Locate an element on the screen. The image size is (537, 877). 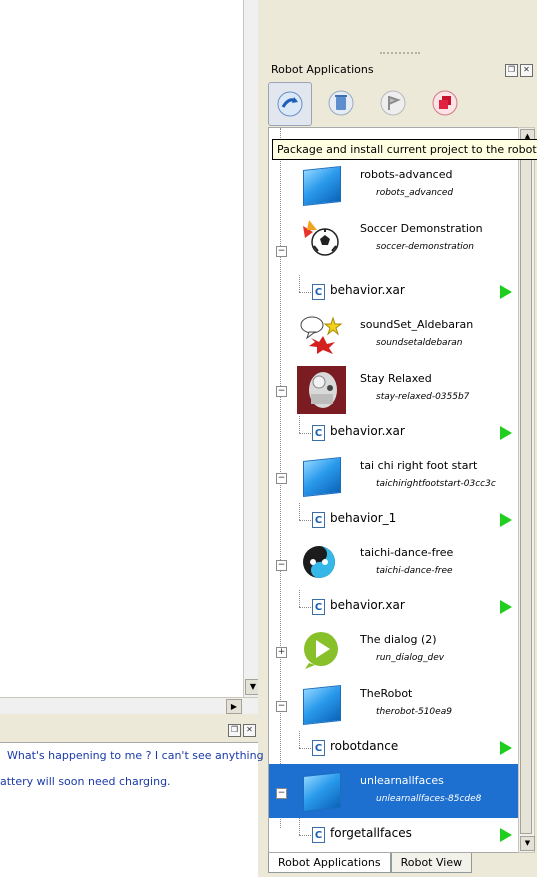
app-id: therobot-510ea9 is located at coordinates (414, 712).